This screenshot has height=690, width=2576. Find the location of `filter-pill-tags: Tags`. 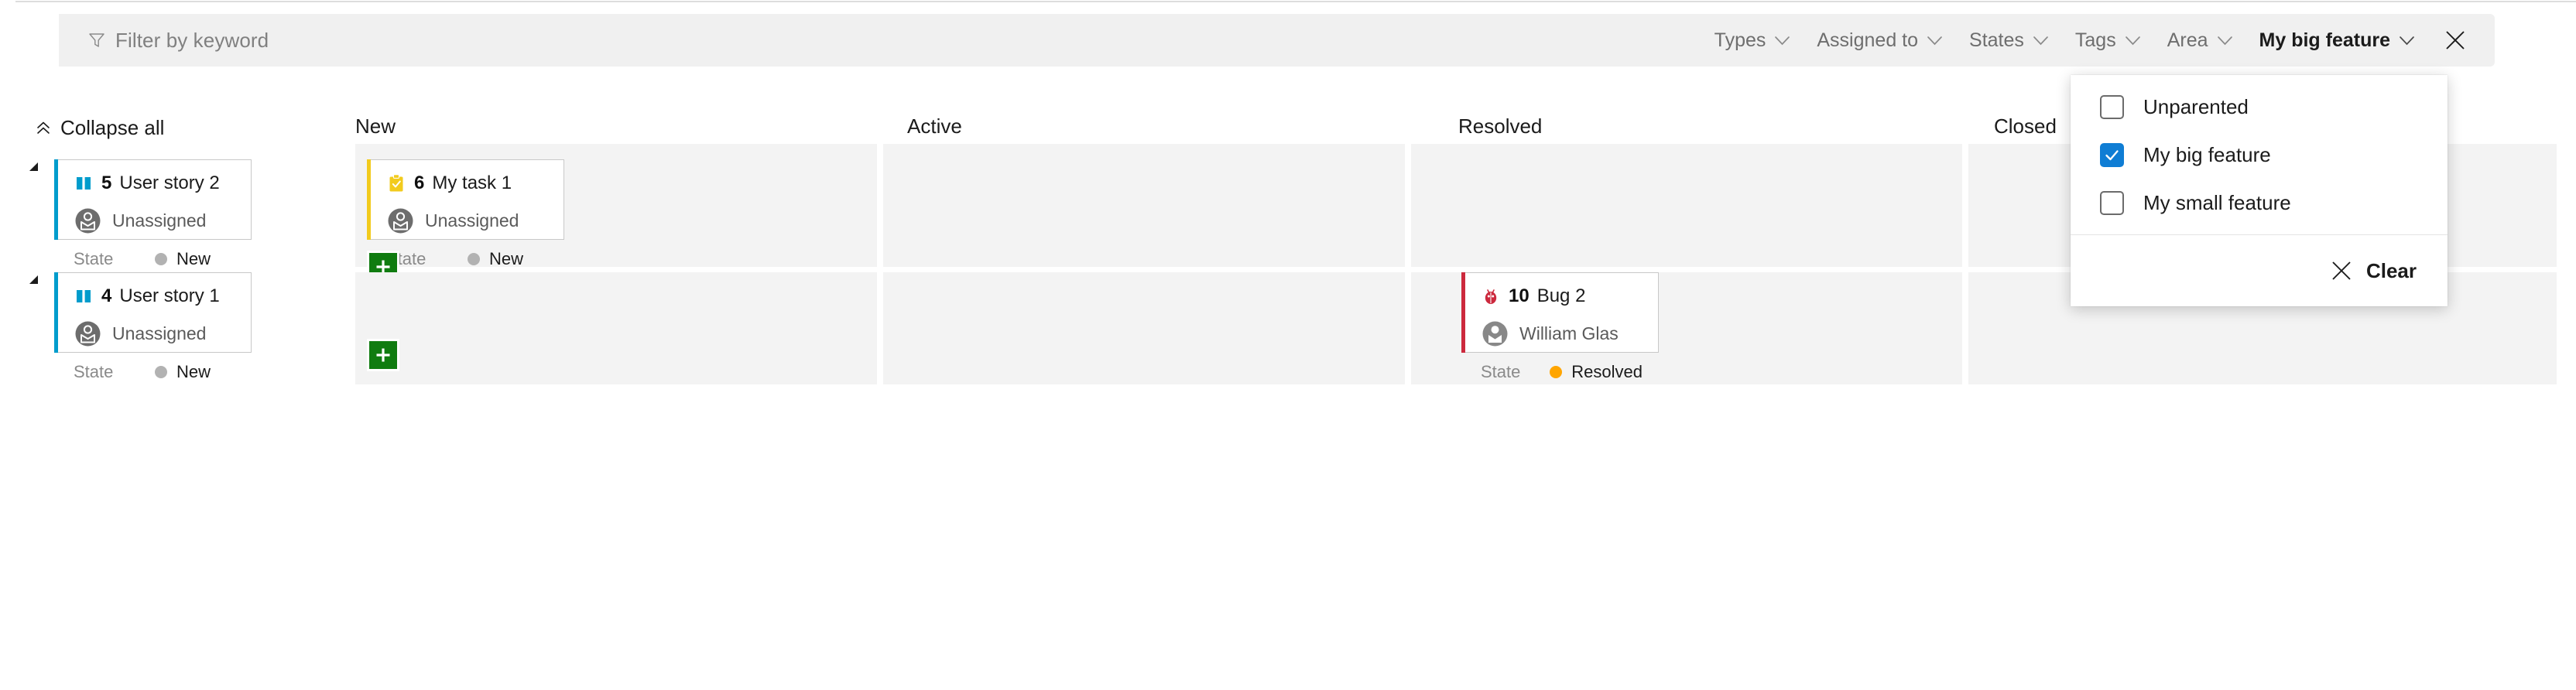

filter-pill-tags: Tags is located at coordinates (2108, 41).